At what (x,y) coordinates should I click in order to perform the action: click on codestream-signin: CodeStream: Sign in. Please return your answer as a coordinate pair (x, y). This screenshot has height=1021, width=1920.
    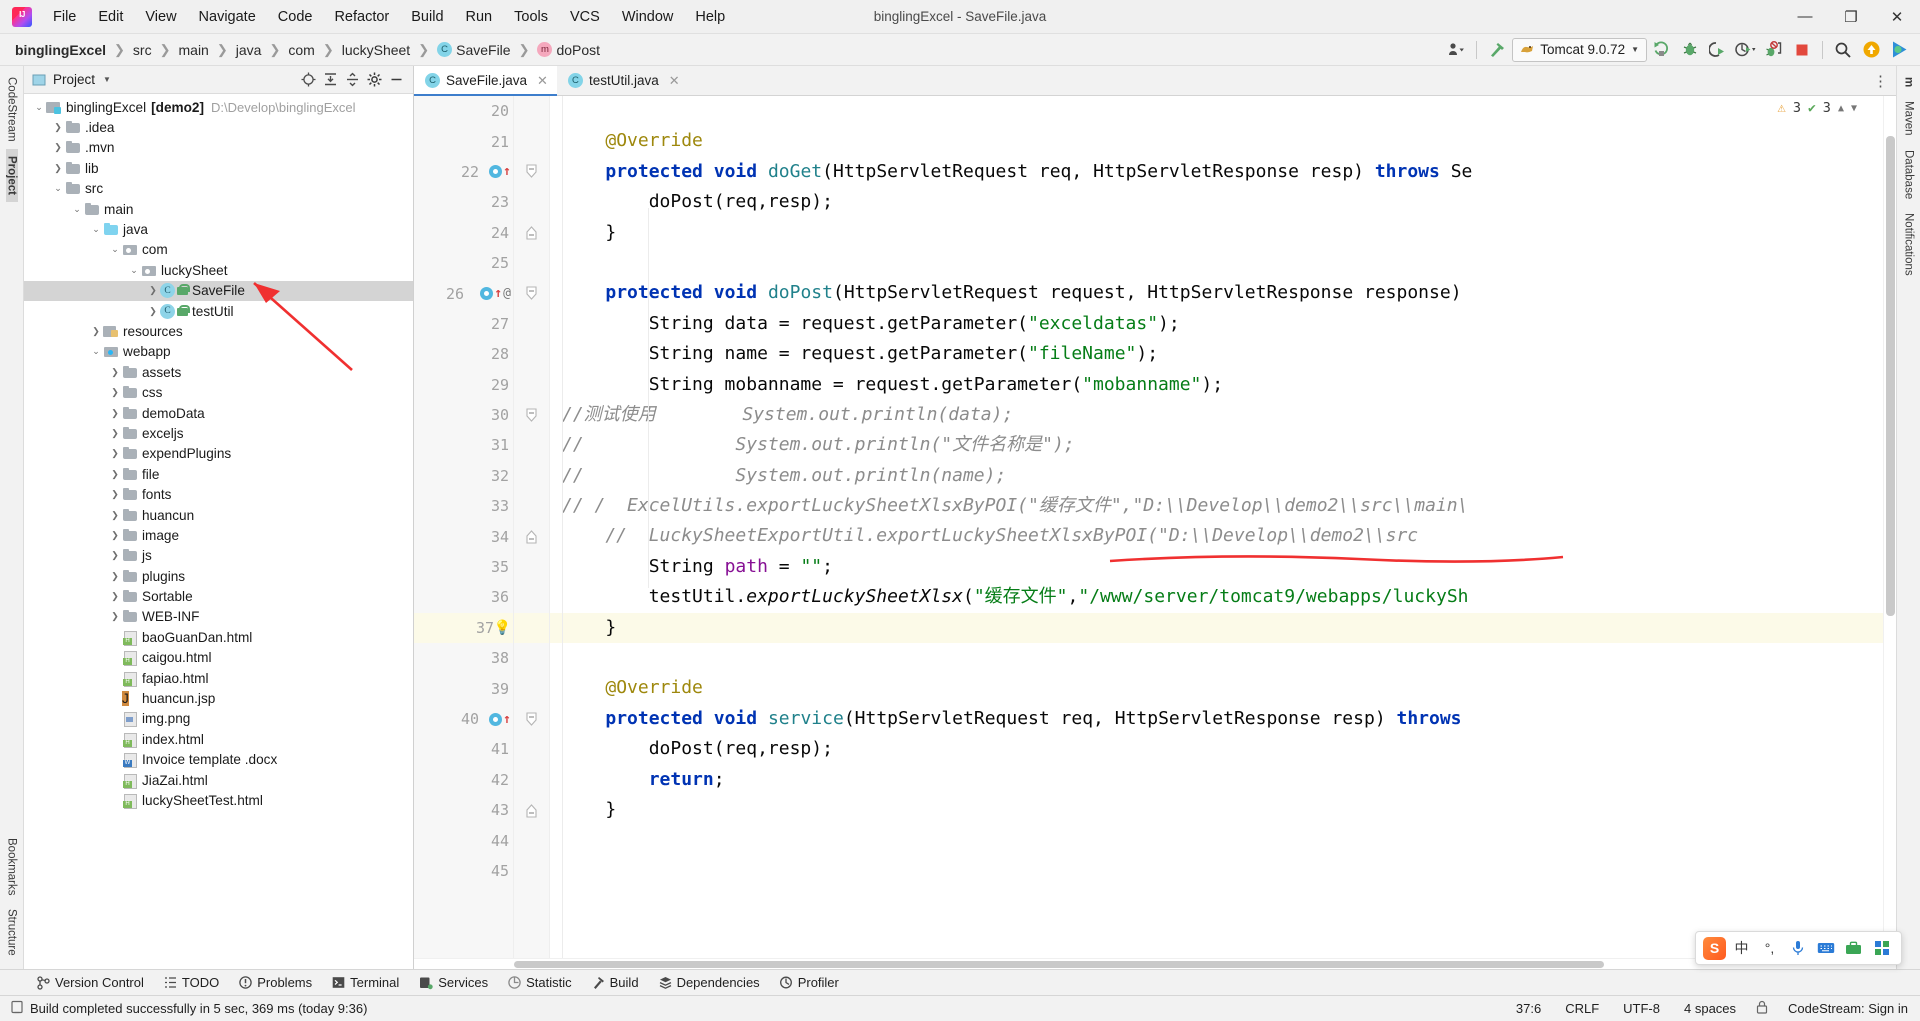
    Looking at the image, I should click on (1848, 1008).